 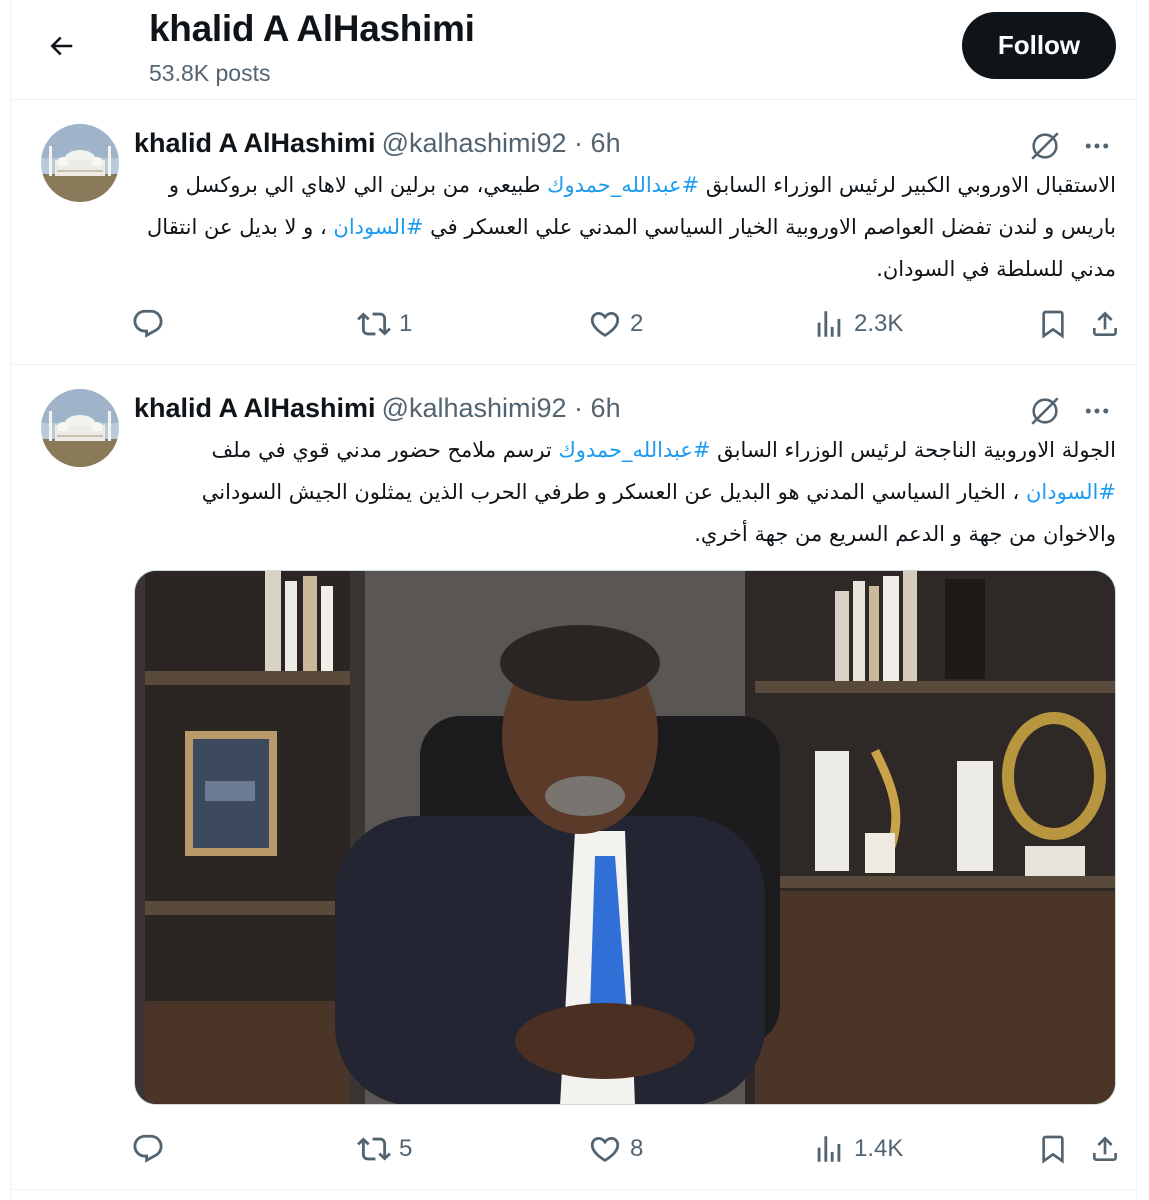 I want to click on repost-button: 1, so click(x=384, y=324).